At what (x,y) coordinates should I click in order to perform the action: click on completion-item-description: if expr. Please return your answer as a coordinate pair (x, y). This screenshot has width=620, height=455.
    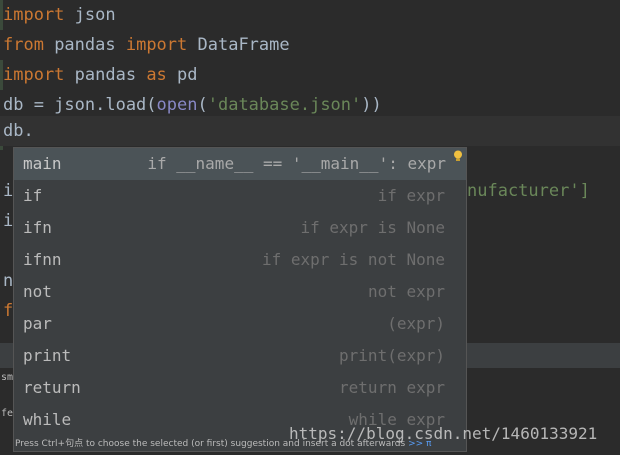
    Looking at the image, I should click on (411, 195).